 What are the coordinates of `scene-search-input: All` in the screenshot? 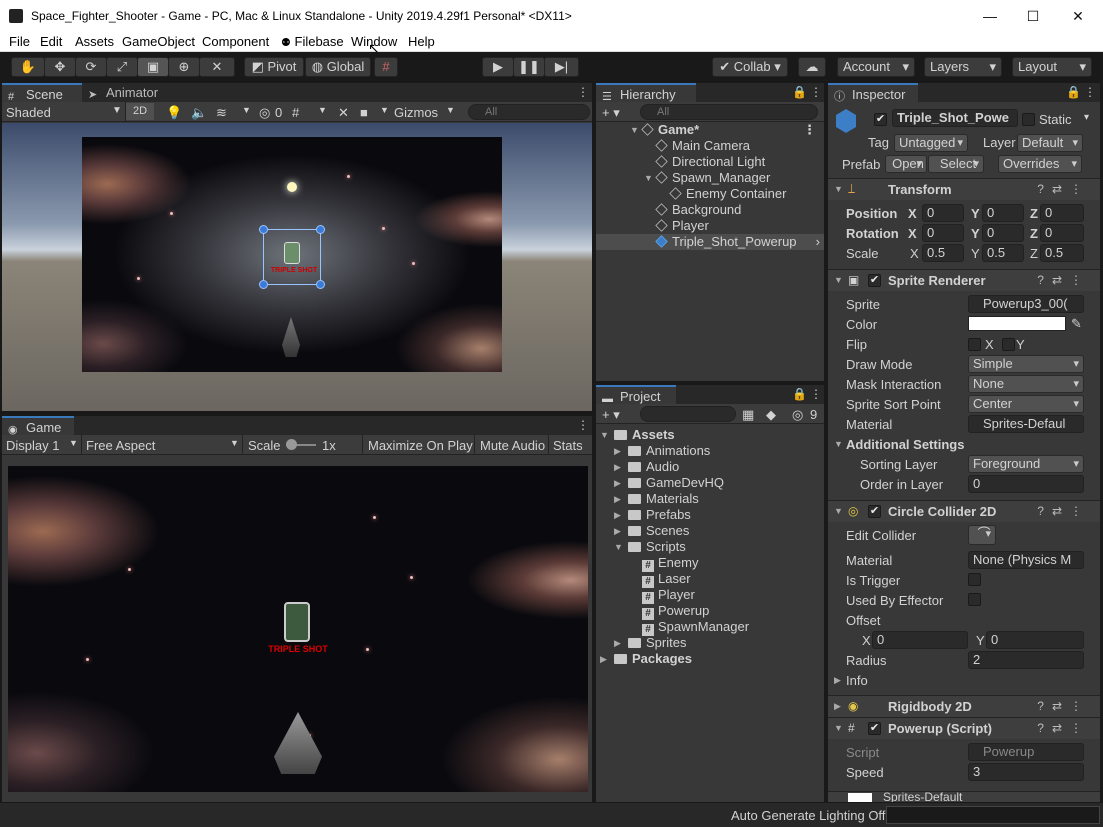 It's located at (529, 112).